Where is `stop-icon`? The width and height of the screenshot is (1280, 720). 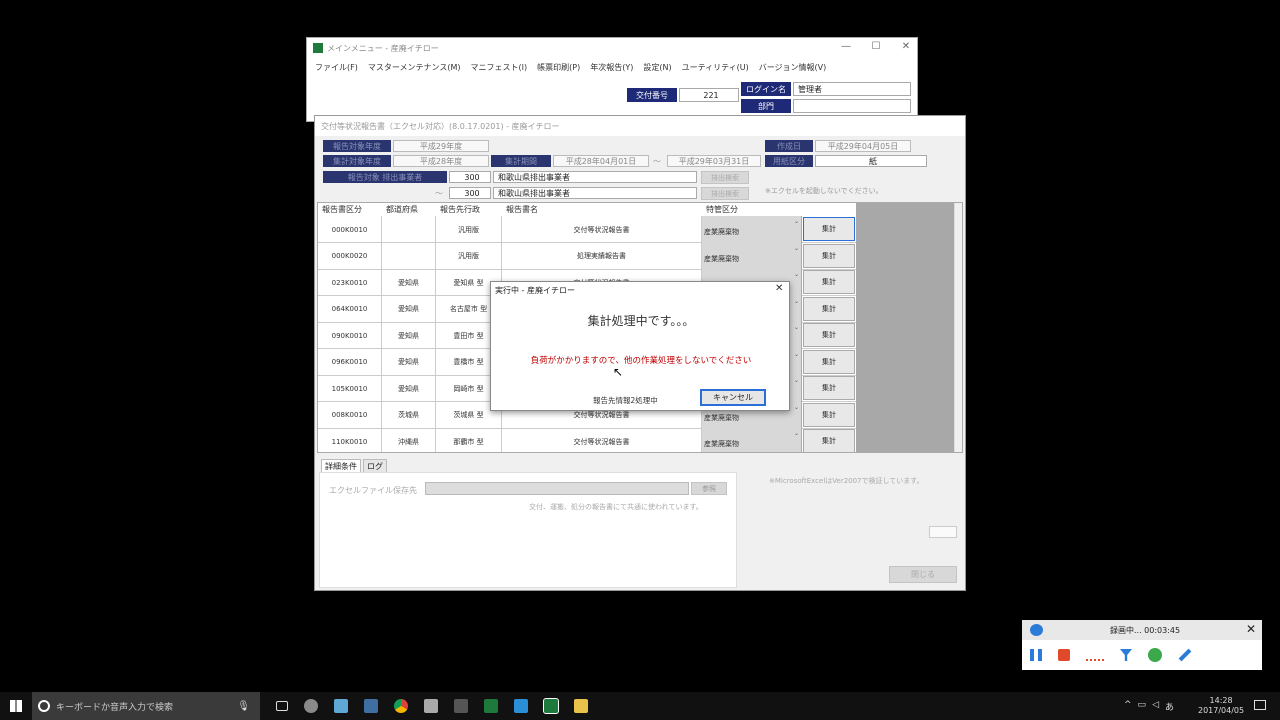 stop-icon is located at coordinates (1064, 655).